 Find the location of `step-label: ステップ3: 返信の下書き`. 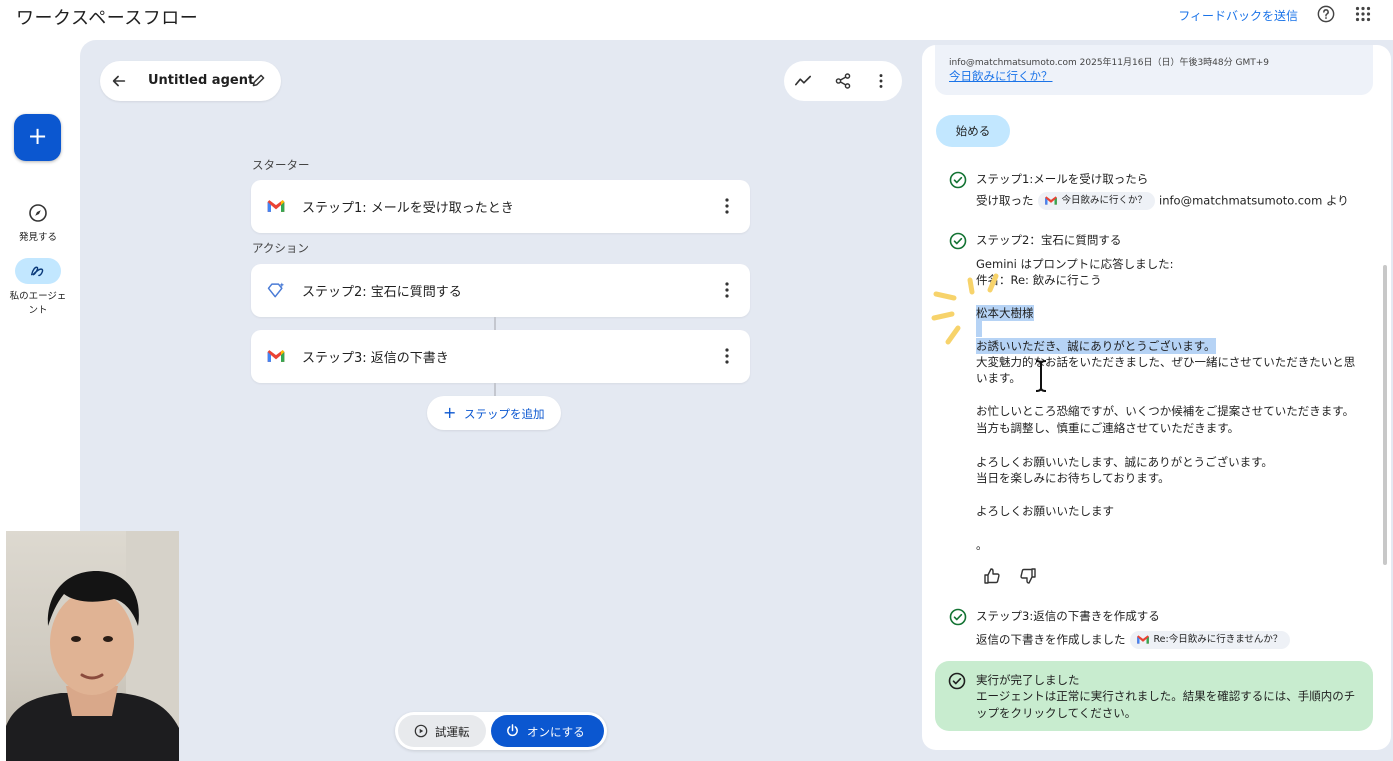

step-label: ステップ3: 返信の下書き is located at coordinates (375, 358).